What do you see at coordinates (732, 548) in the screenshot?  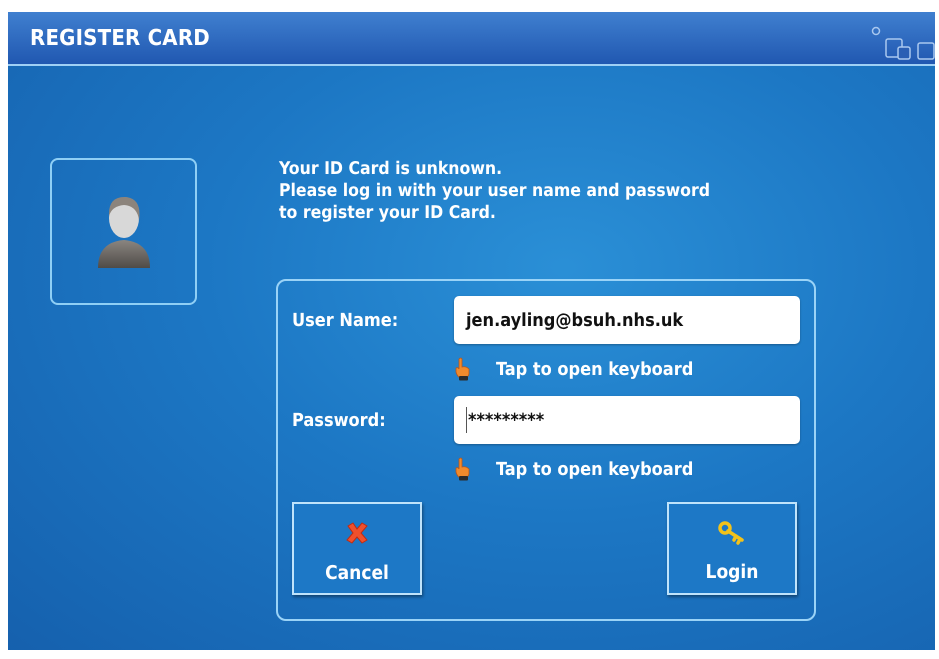 I see `login-button: Login` at bounding box center [732, 548].